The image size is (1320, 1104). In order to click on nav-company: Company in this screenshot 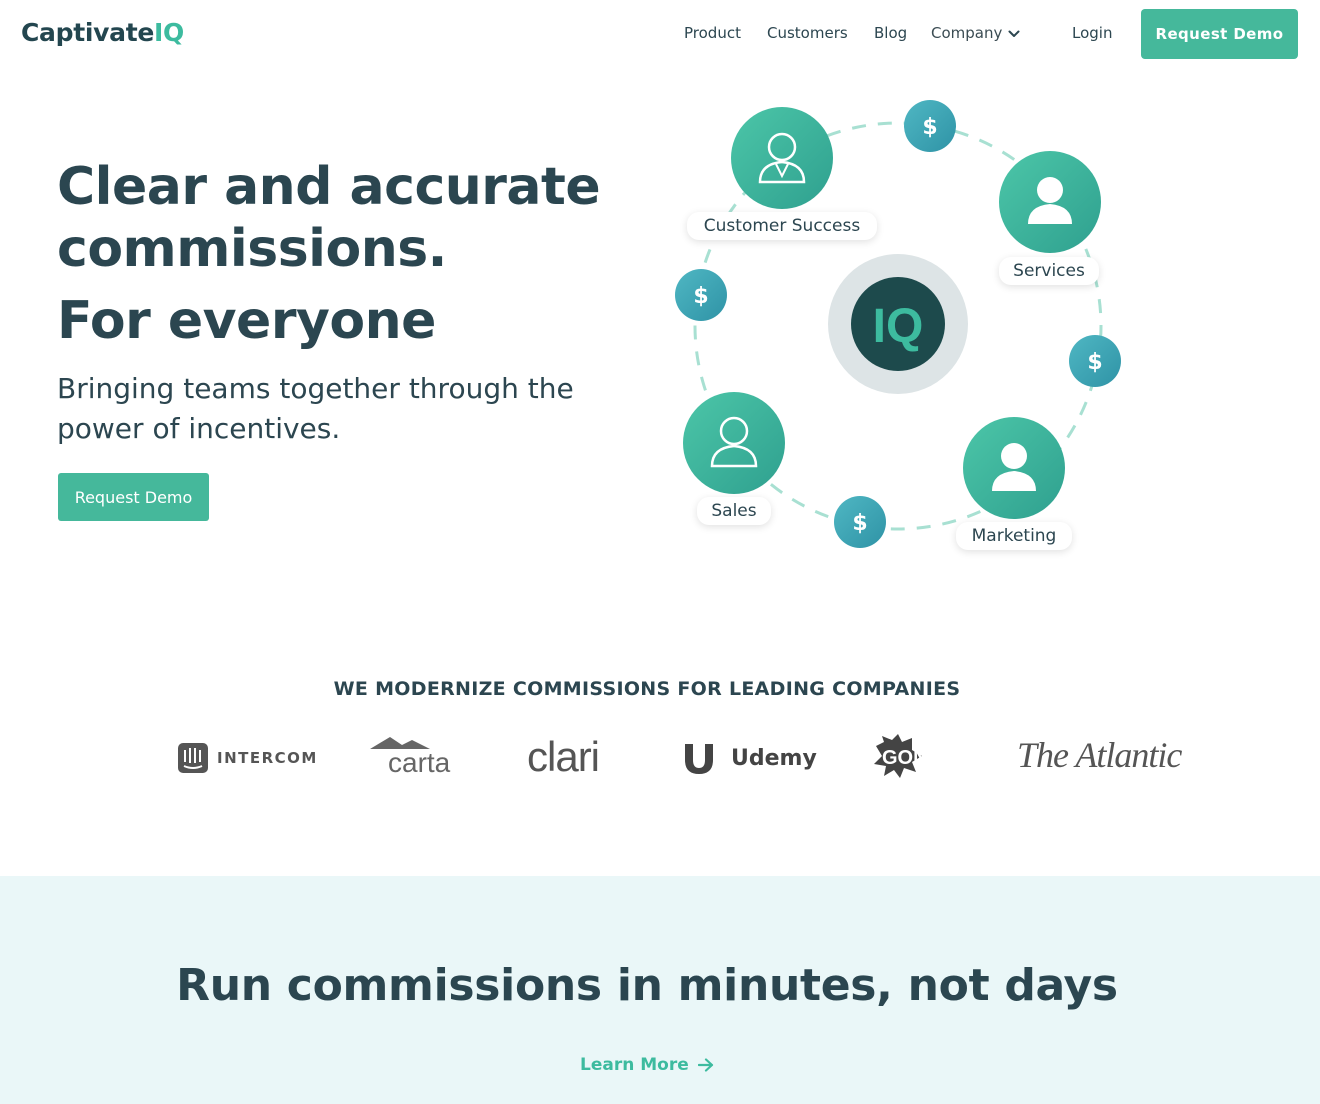, I will do `click(975, 33)`.